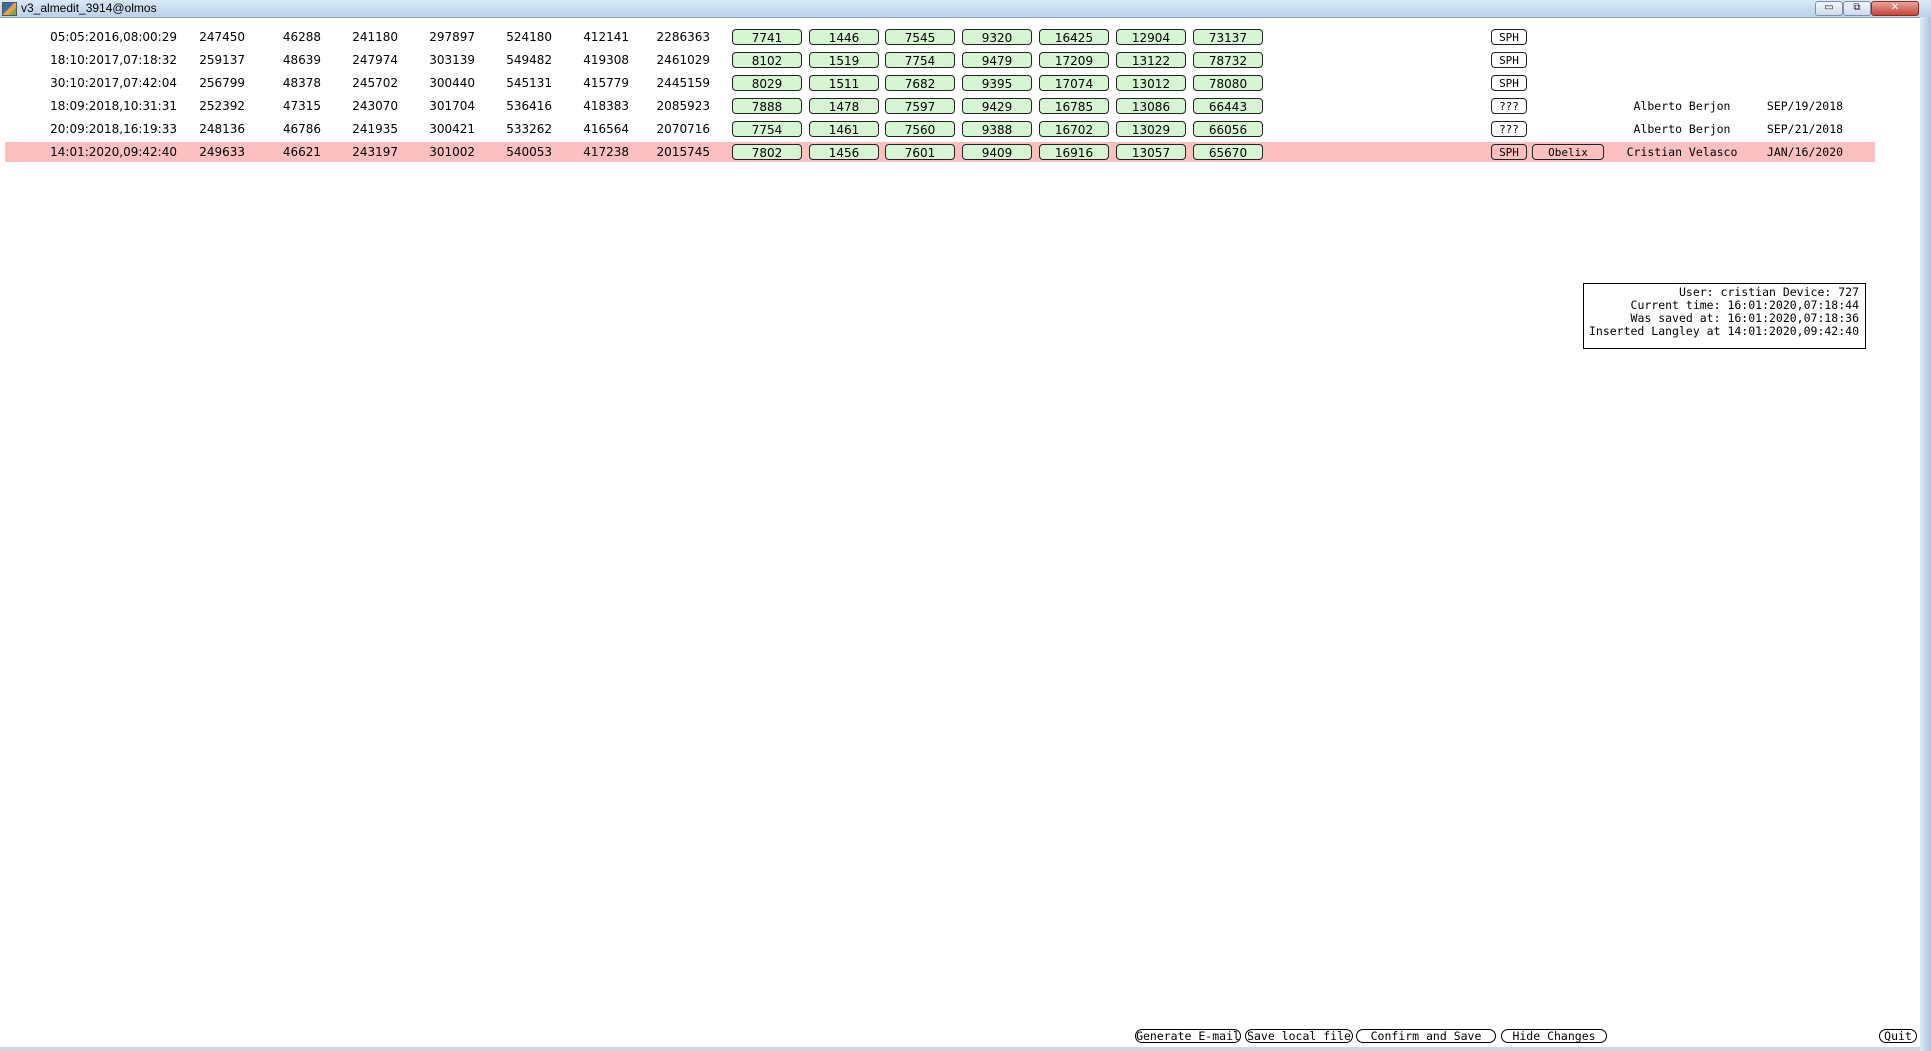 The image size is (1931, 1051). I want to click on value-box: 7888, so click(767, 106).